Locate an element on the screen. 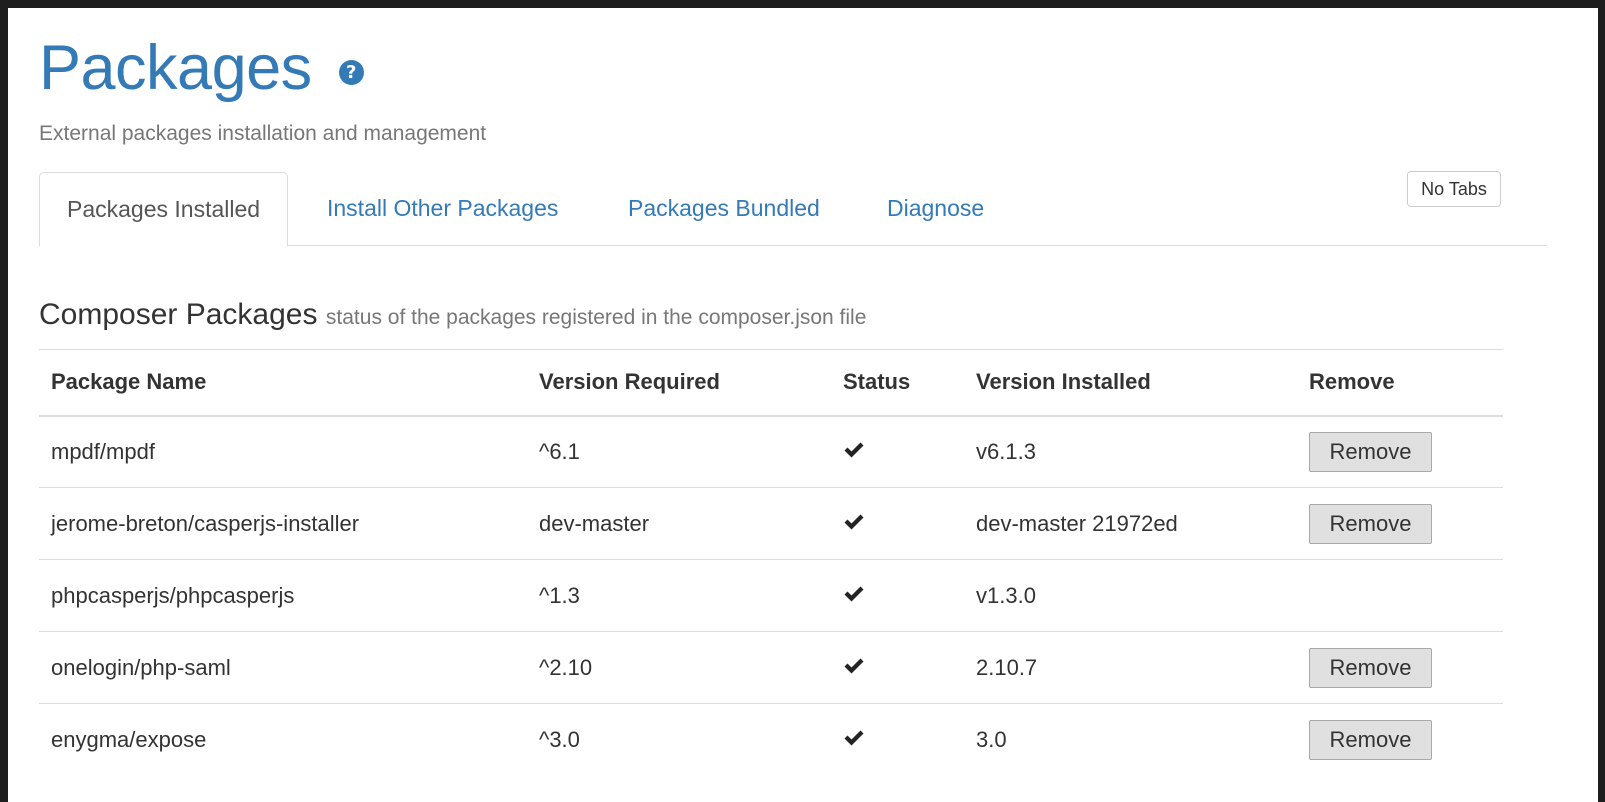 The image size is (1605, 802). tab-packages-bundled: Packages Bundled is located at coordinates (724, 209).